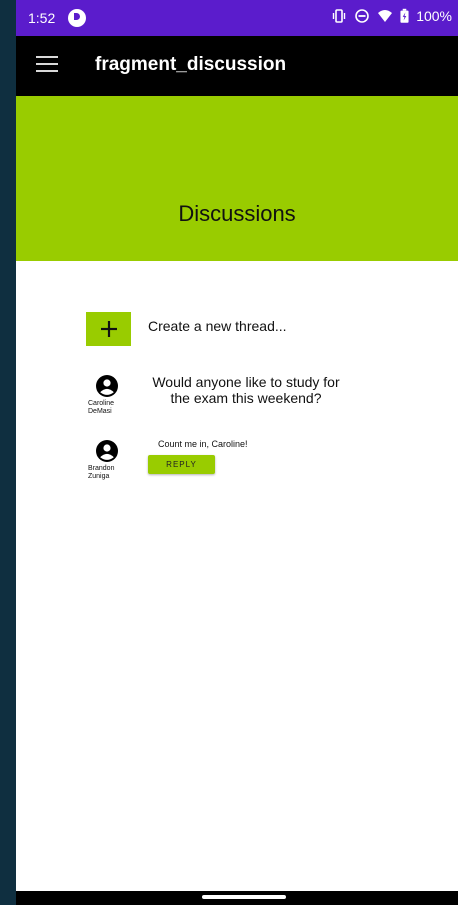 Image resolution: width=458 pixels, height=905 pixels. What do you see at coordinates (181, 464) in the screenshot?
I see `reply-button: REPLY` at bounding box center [181, 464].